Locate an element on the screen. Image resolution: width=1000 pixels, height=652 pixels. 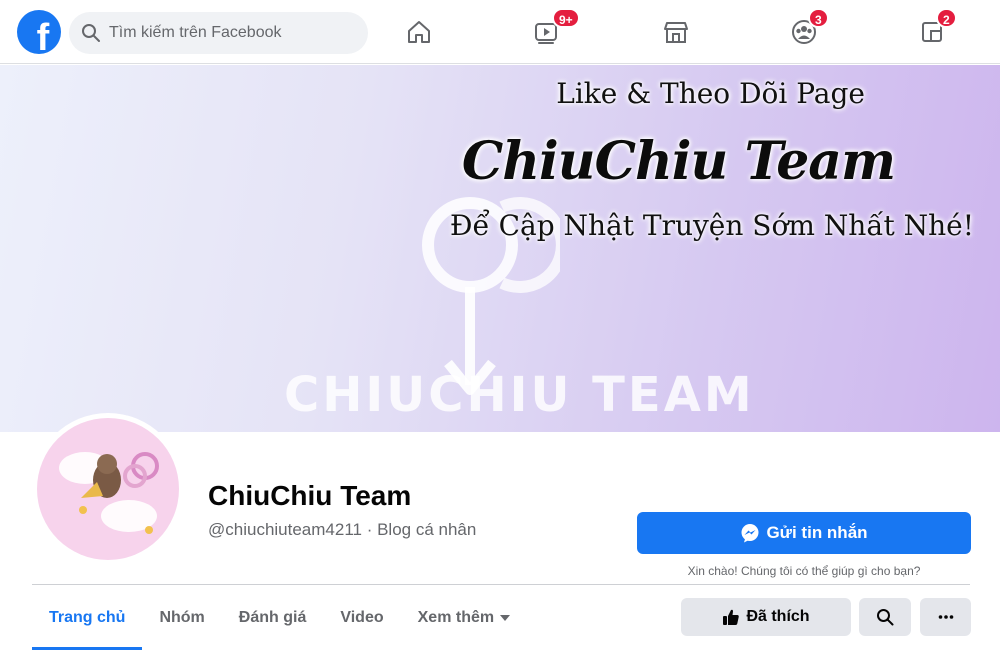
cover-text-line-2: ChiuChiu Team is located at coordinates (678, 161).